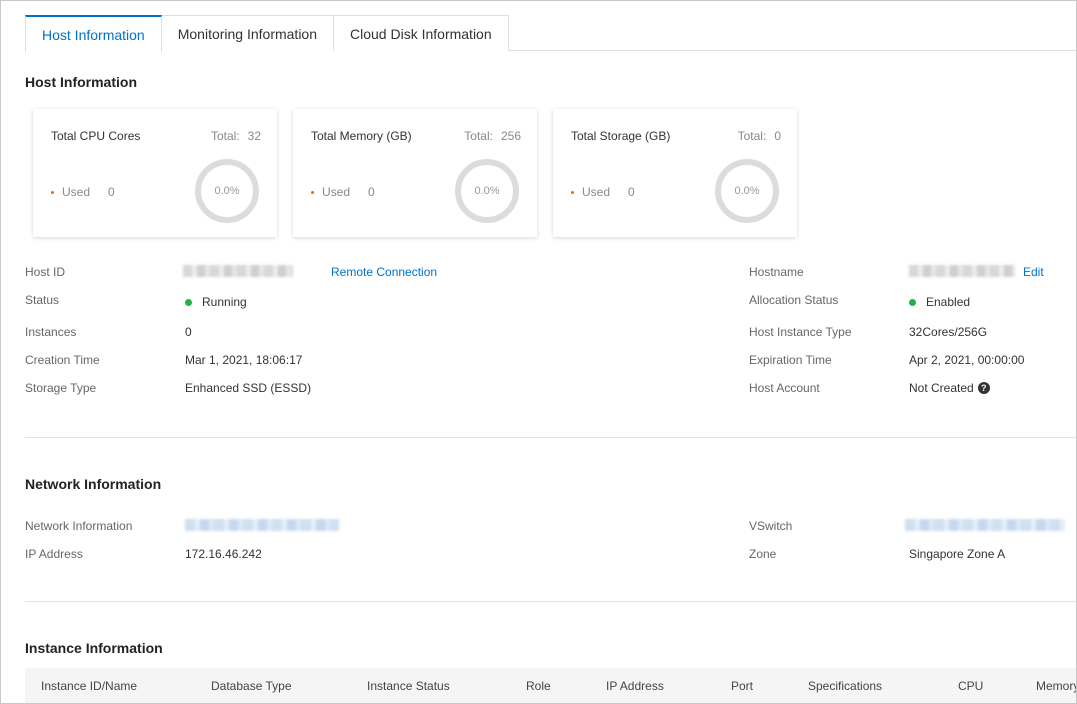 This screenshot has height=704, width=1077. Describe the element at coordinates (912, 302) in the screenshot. I see `allocation-indicator` at that location.